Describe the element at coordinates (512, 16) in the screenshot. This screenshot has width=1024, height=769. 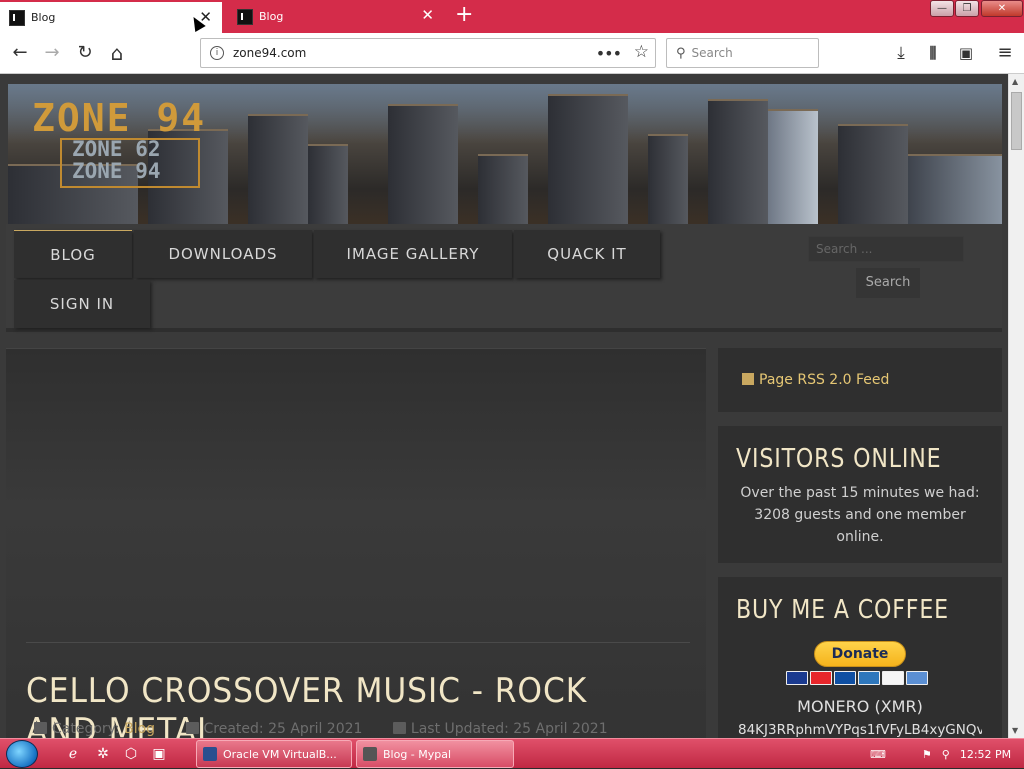
I see `tab-strip: Blog ✕ Blog ✕ + — ❐ ✕` at that location.